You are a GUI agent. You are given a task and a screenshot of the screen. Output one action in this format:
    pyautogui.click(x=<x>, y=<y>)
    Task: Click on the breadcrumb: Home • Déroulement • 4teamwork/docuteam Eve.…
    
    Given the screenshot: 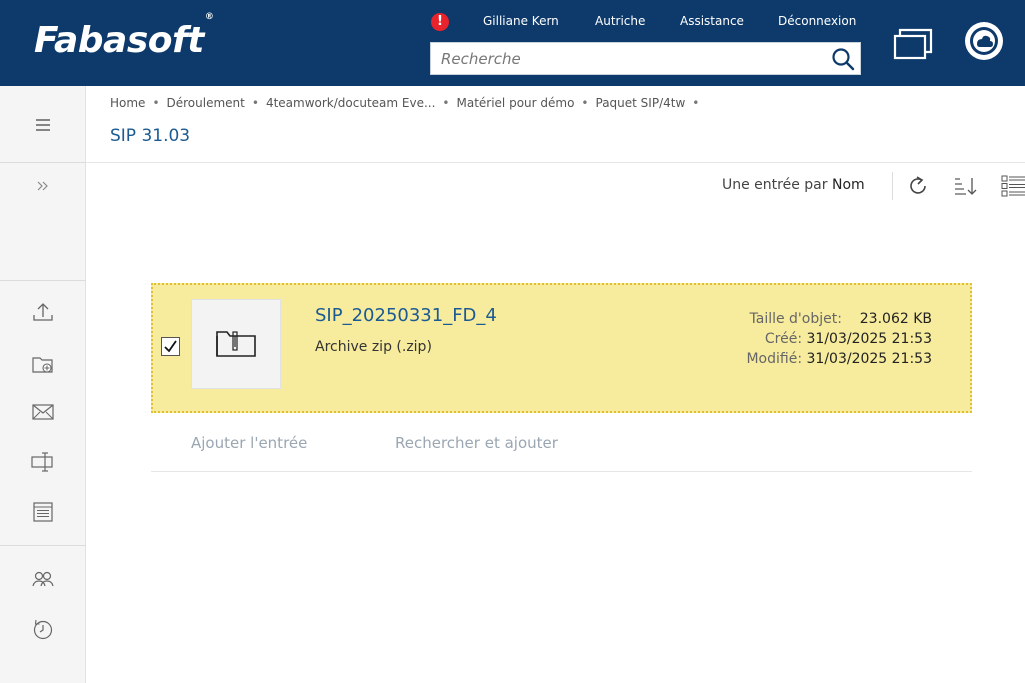 What is the action you would take?
    pyautogui.click(x=405, y=103)
    